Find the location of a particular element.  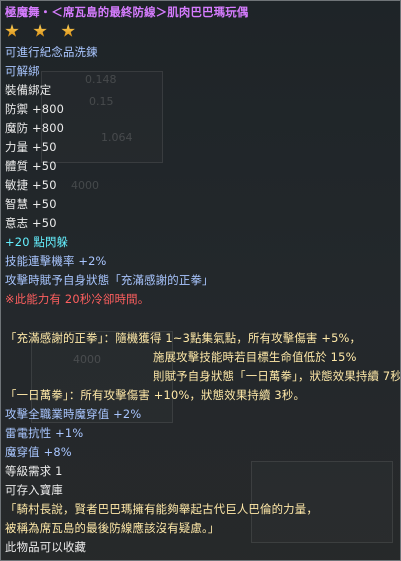

stat-dexterity: 敏捷 +50 is located at coordinates (31, 185).